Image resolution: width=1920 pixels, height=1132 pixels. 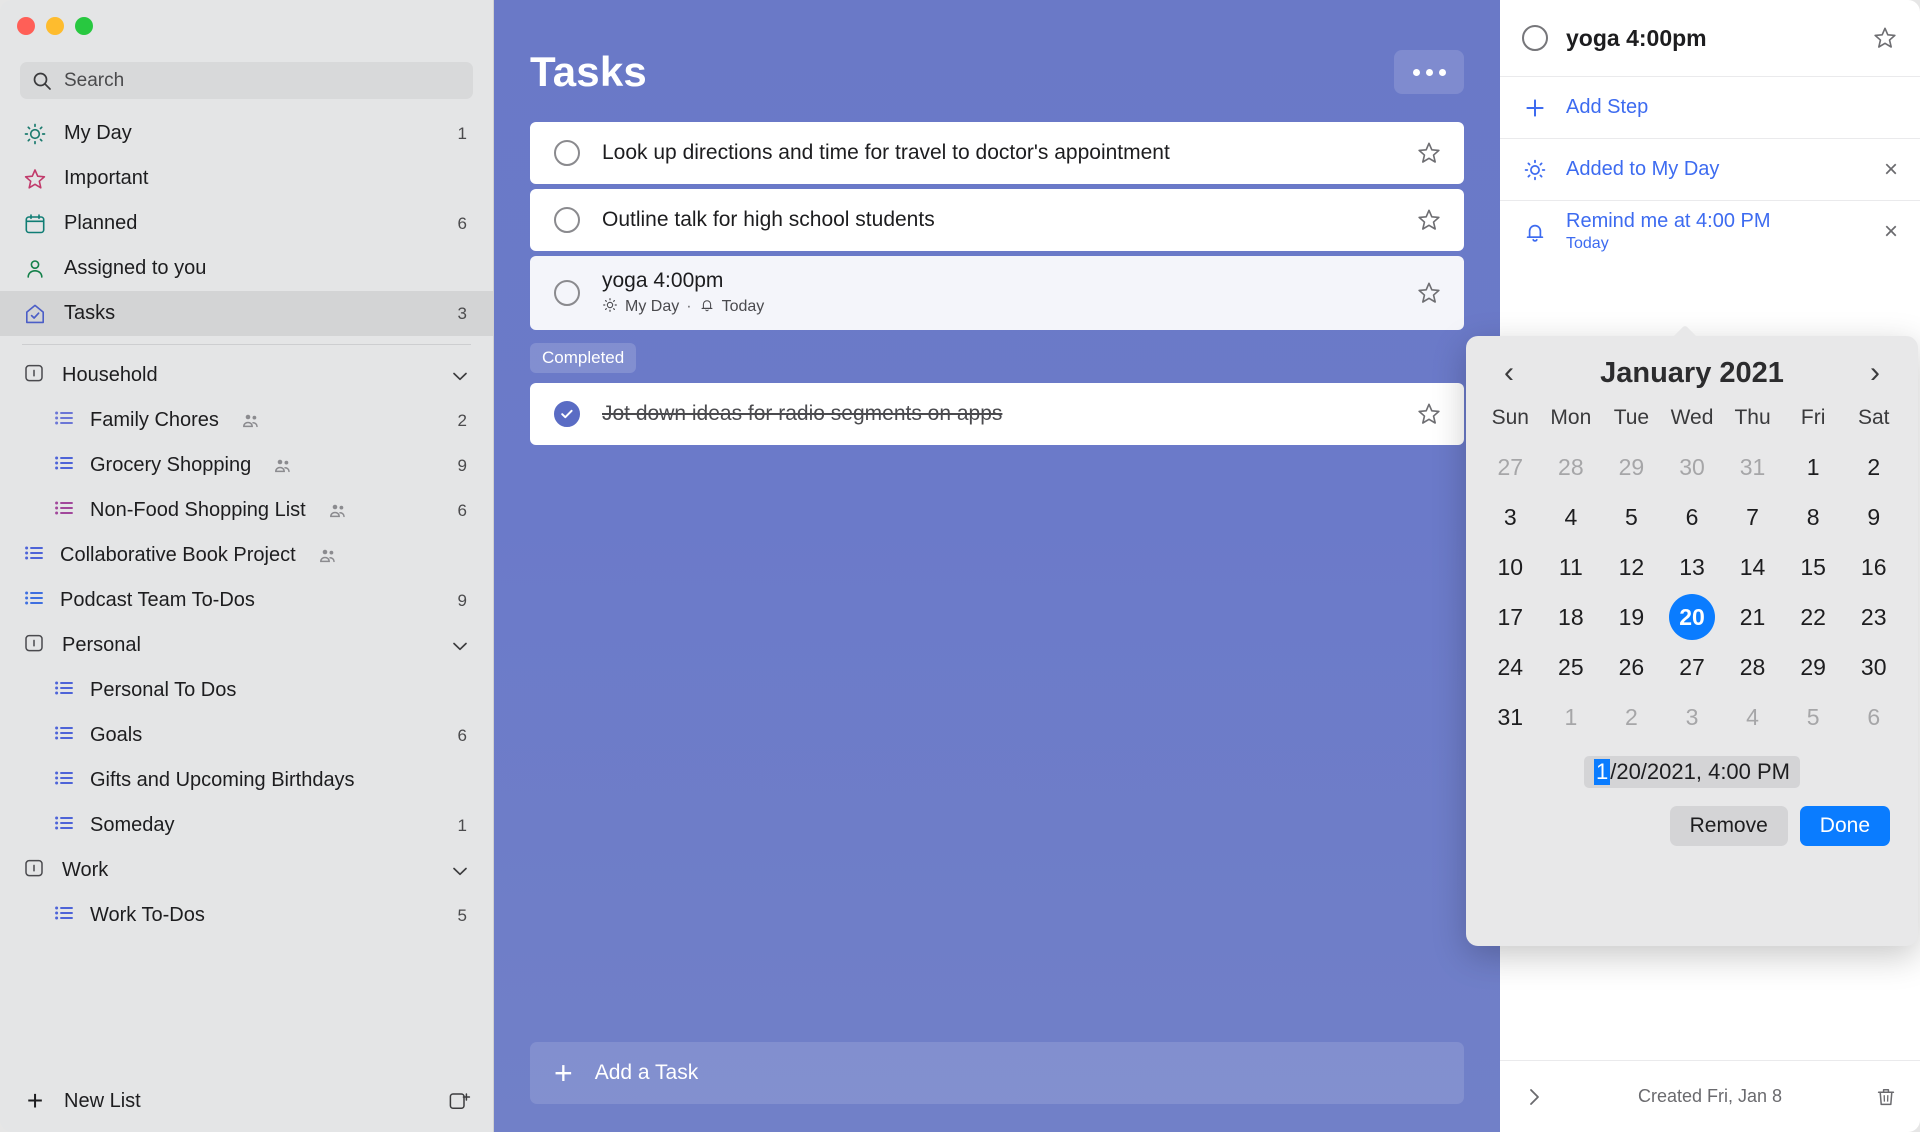 What do you see at coordinates (1710, 231) in the screenshot?
I see `reminder-row: Remind me at 4:00 PM Today ×` at bounding box center [1710, 231].